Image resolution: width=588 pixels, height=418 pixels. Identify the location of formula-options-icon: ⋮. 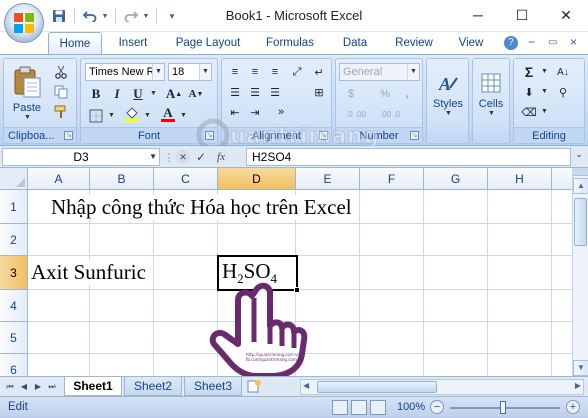
(169, 157).